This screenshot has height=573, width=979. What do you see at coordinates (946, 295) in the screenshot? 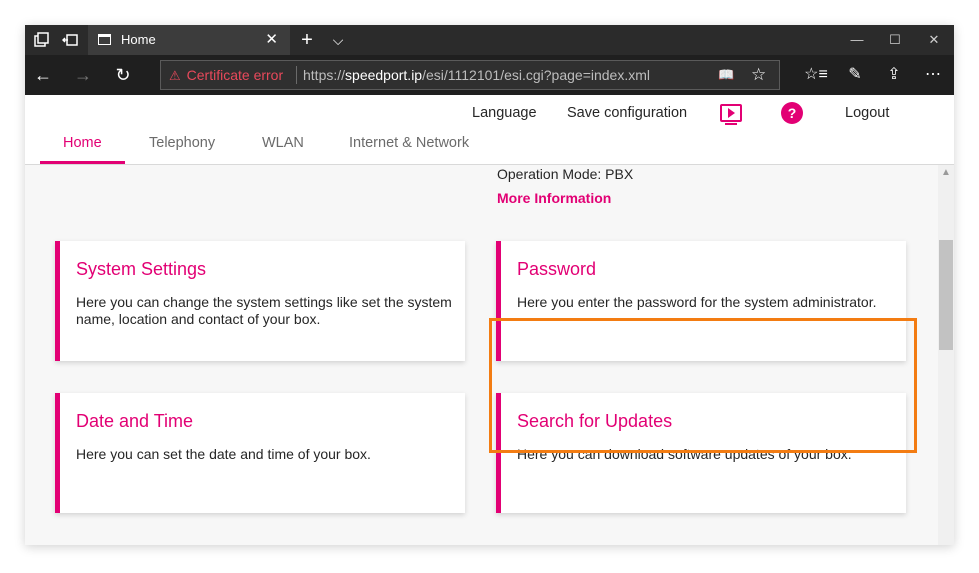
I see `scrollbar-thumb` at bounding box center [946, 295].